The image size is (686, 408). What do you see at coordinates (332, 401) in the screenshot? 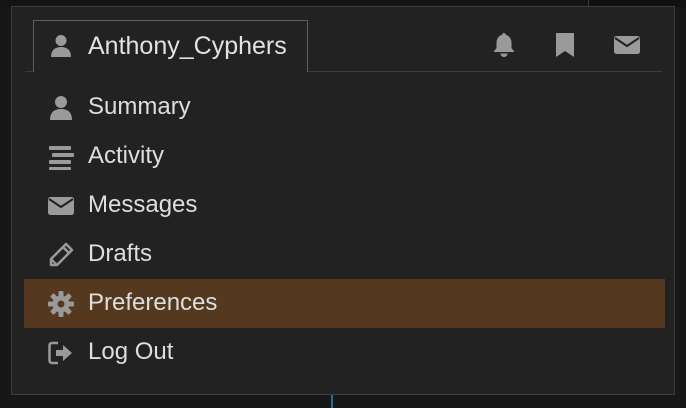
I see `scroll-indicator` at bounding box center [332, 401].